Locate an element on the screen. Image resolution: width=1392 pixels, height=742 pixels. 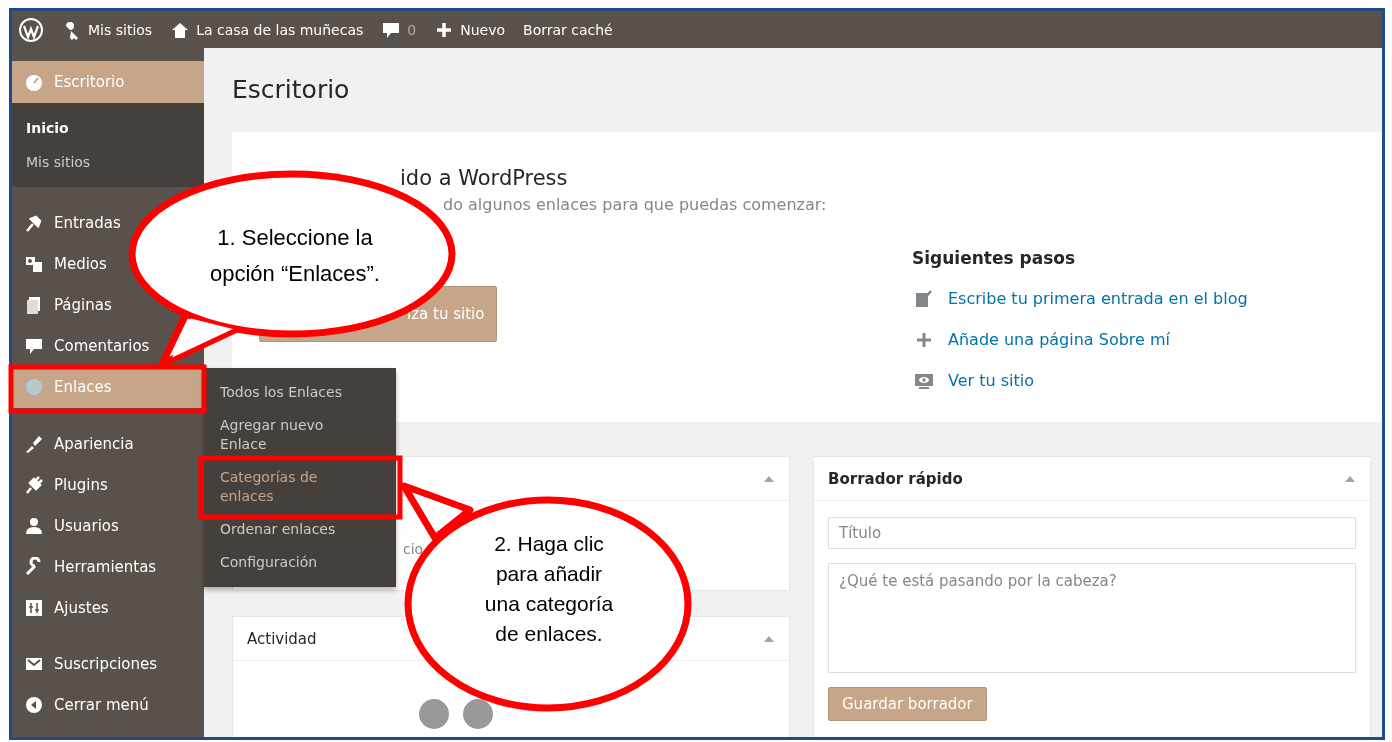
menu-item: Medios is located at coordinates (108, 263).